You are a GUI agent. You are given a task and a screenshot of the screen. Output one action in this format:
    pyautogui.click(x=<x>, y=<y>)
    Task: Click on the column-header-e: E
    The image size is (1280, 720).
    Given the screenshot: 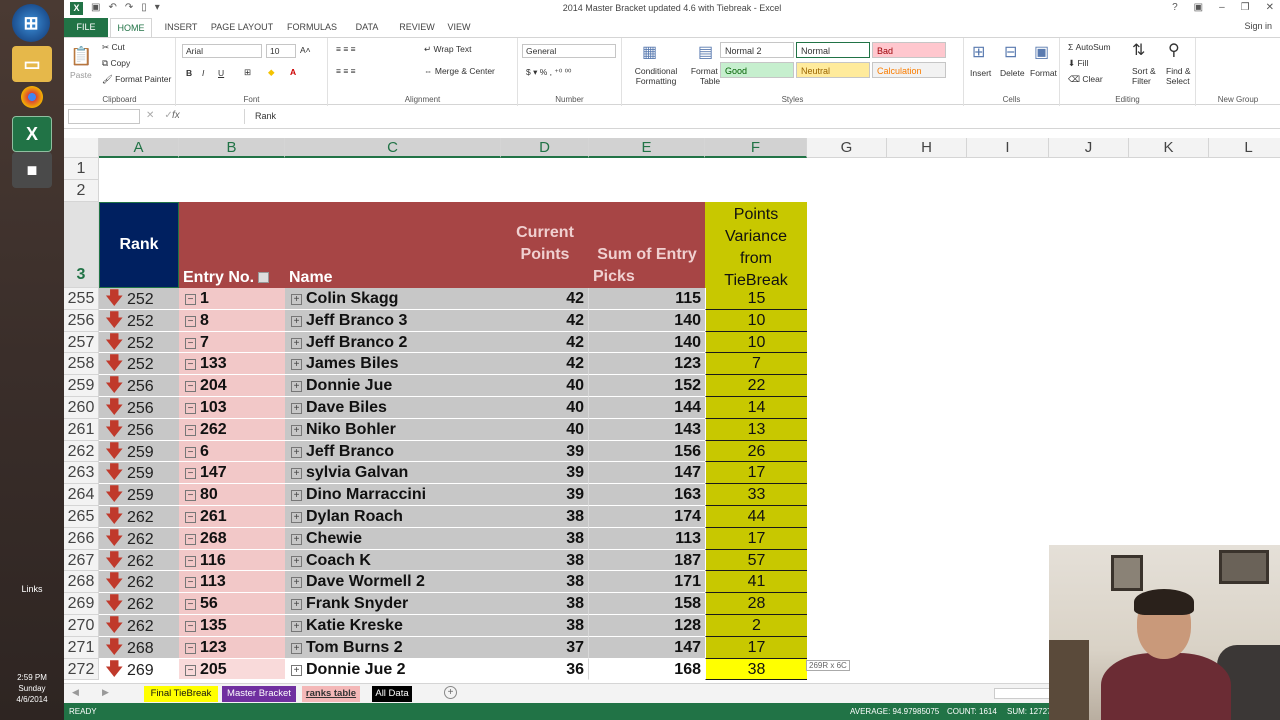 What is the action you would take?
    pyautogui.click(x=647, y=148)
    